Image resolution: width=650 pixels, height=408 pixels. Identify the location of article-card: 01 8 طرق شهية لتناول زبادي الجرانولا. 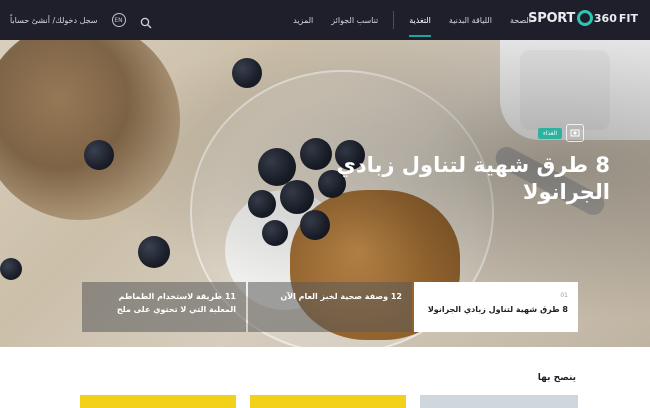
(496, 307).